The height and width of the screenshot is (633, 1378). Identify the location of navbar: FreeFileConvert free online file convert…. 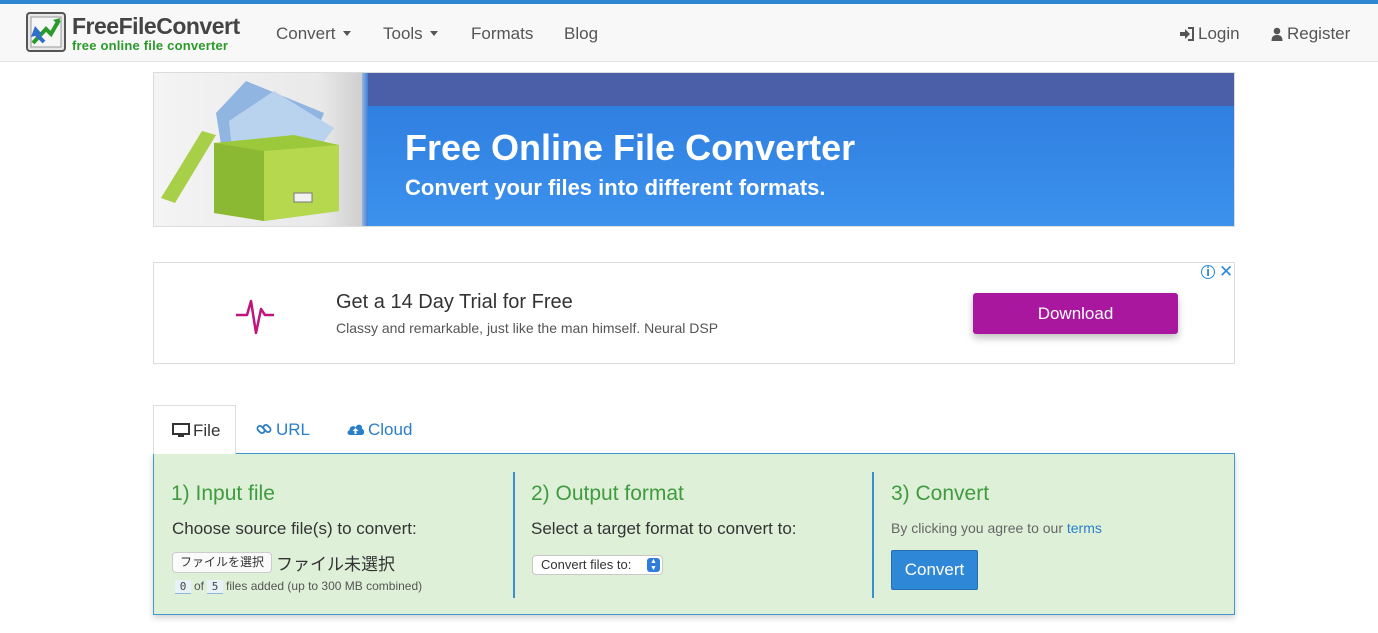
(689, 33).